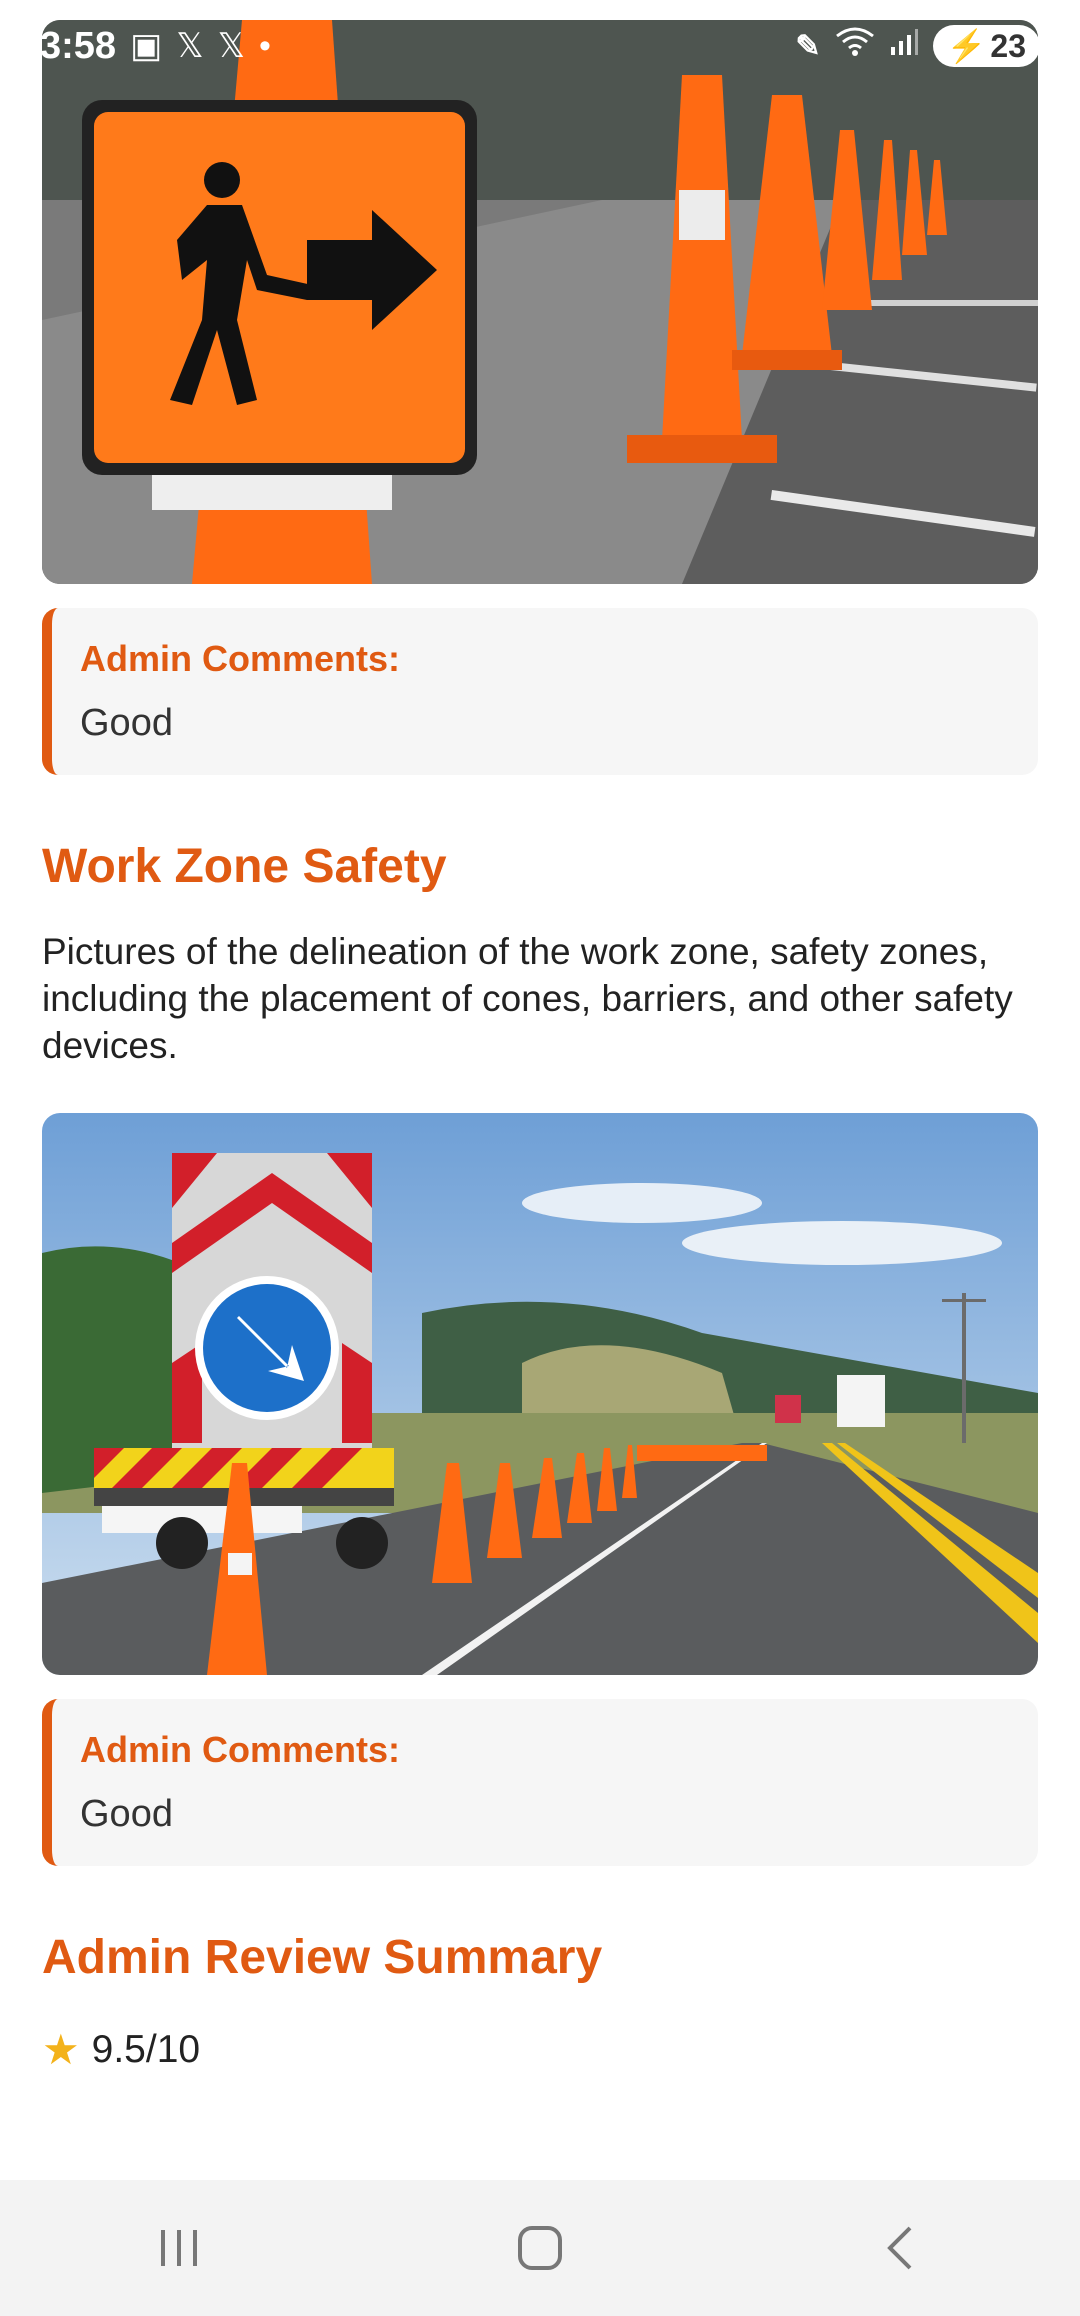 Image resolution: width=1080 pixels, height=2316 pixels. Describe the element at coordinates (540, 2049) in the screenshot. I see `rating-row: ★ 9.5/10` at that location.